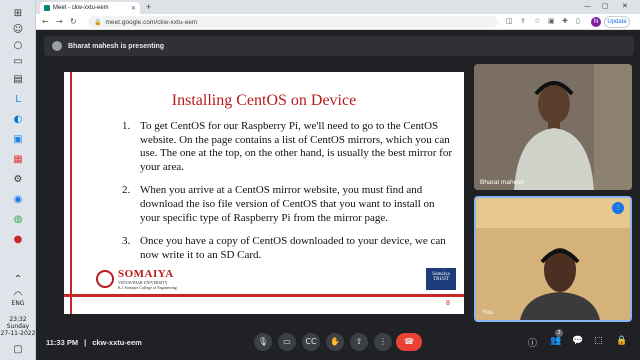  I want to click on share-icon: ⇪, so click(523, 21).